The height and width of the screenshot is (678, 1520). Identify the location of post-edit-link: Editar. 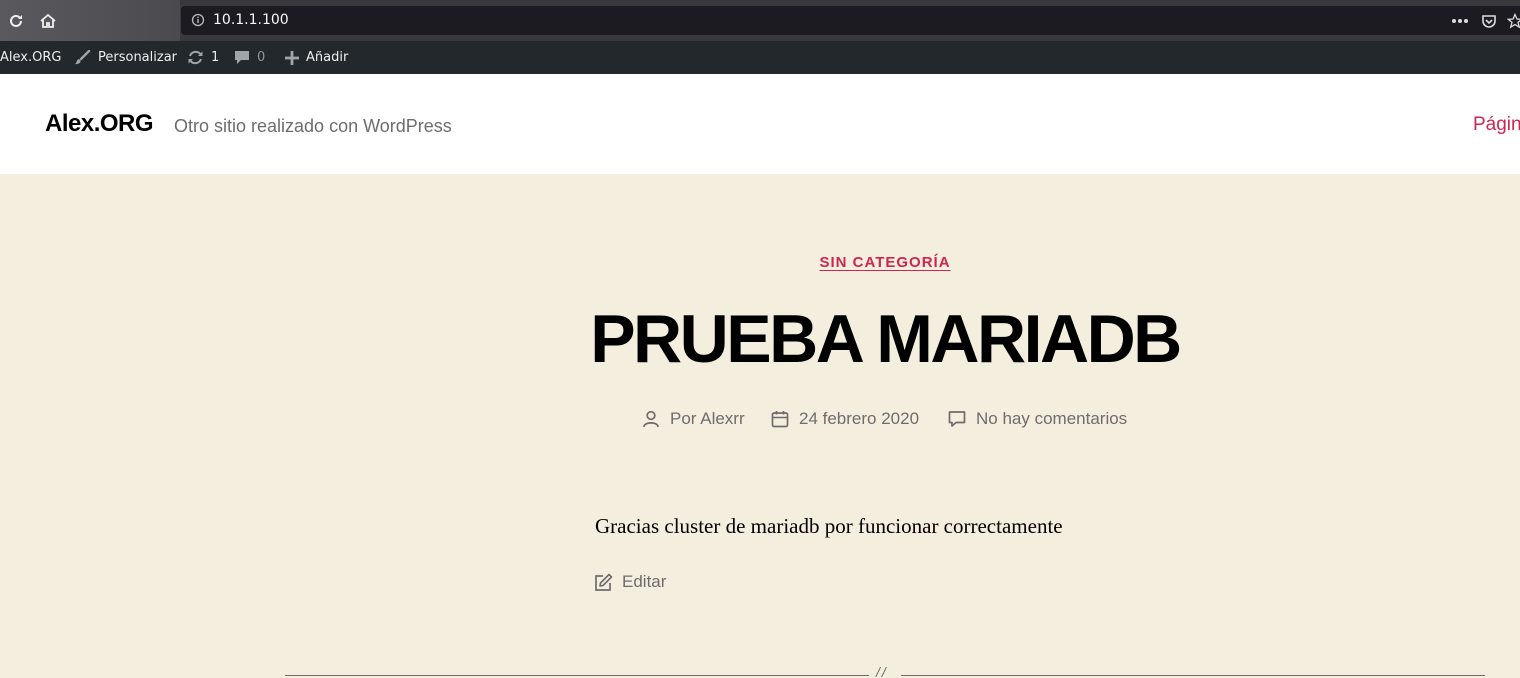
(630, 582).